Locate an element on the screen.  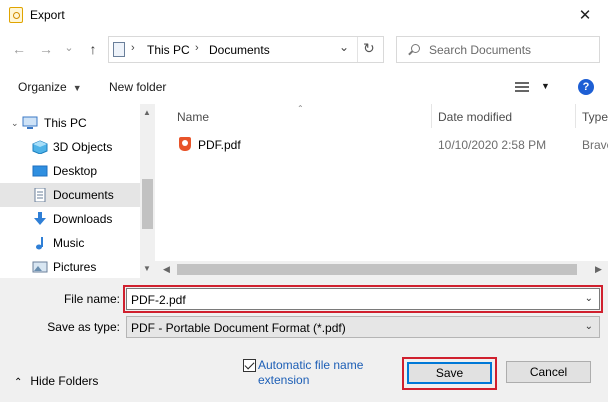
search-input is located at coordinates (513, 50).